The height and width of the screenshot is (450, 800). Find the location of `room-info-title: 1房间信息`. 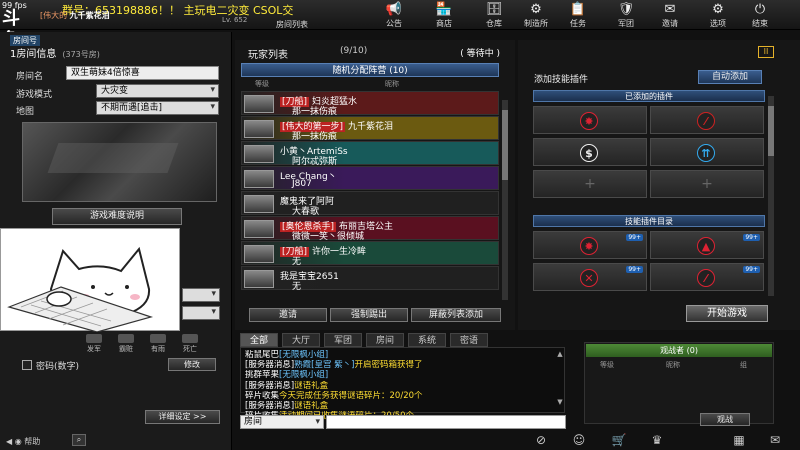

room-info-title: 1房间信息 is located at coordinates (33, 54).